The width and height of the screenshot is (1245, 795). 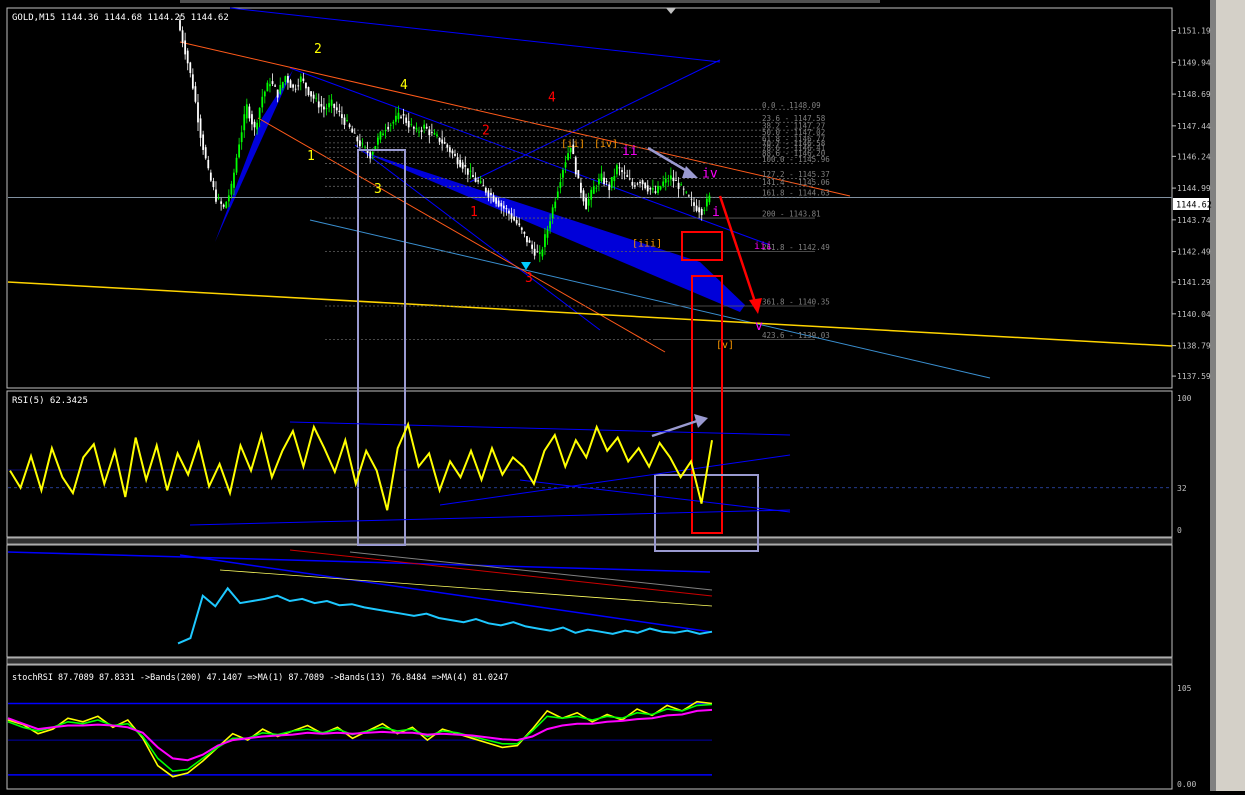 I want to click on wave-label: 1, so click(x=474, y=212).